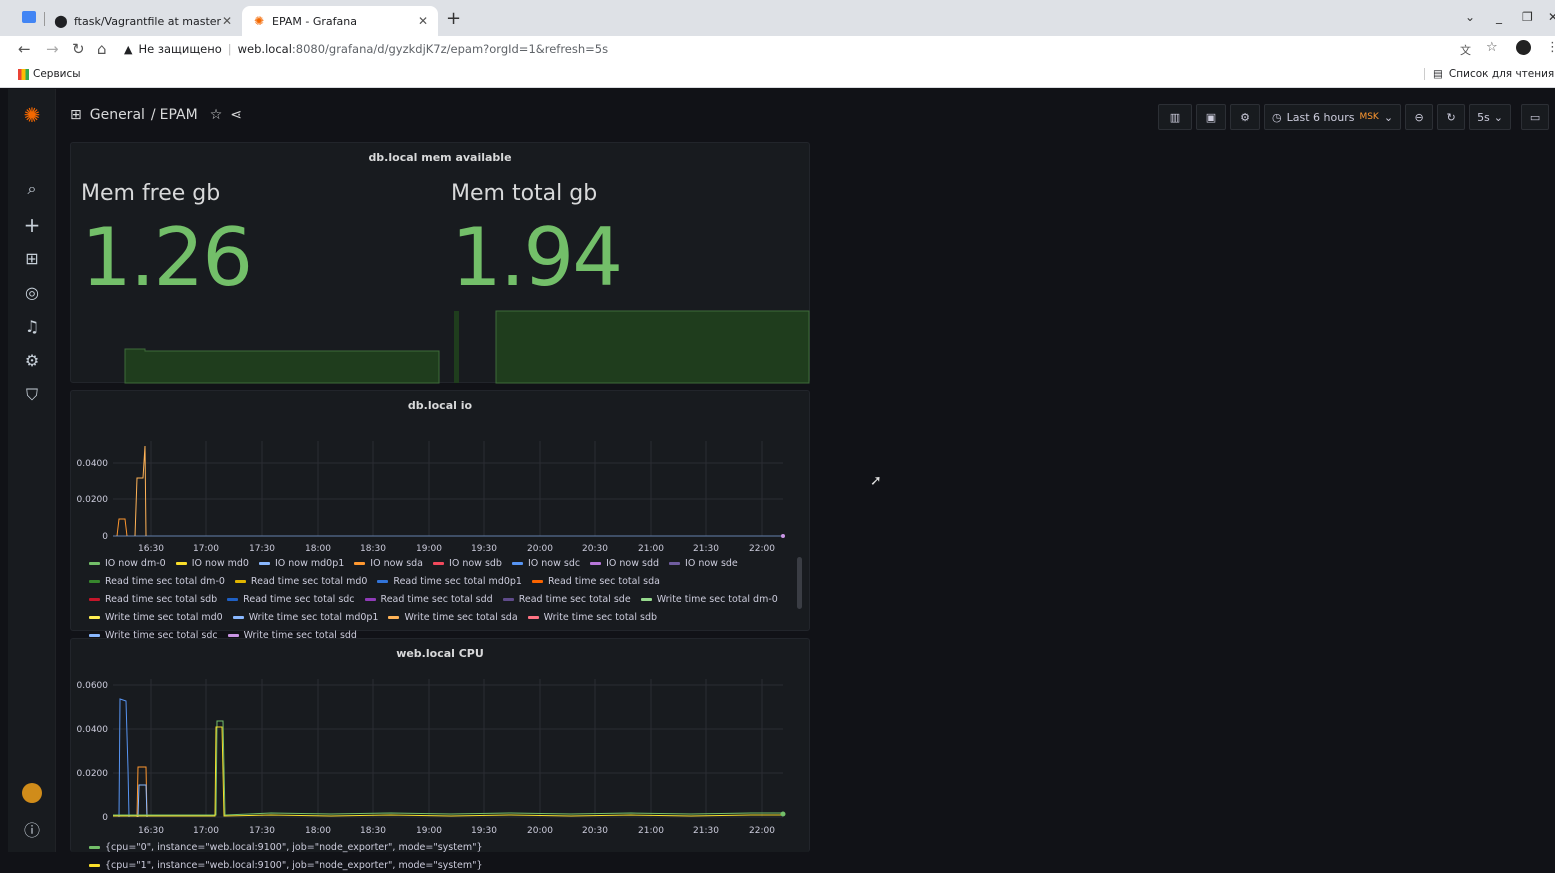  I want to click on share-icon: ⋖, so click(236, 115).